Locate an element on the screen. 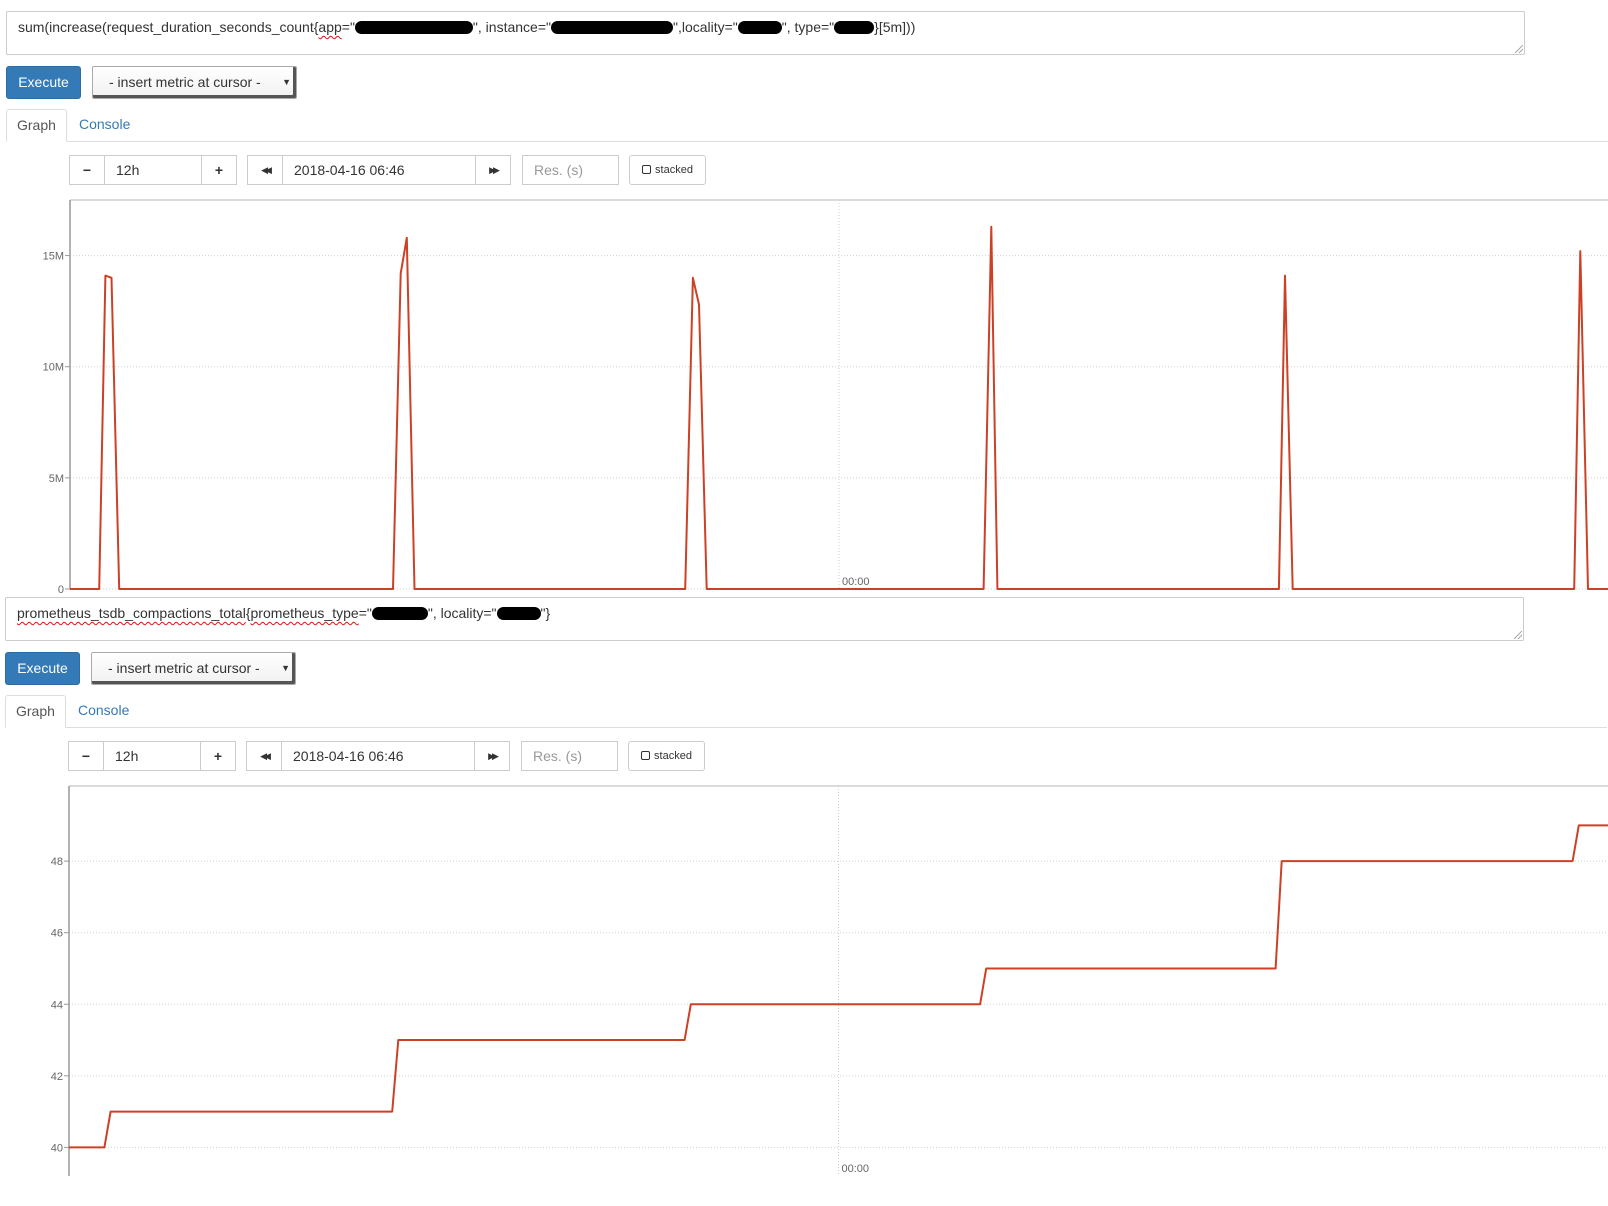  y-tick-label: 40 is located at coordinates (57, 1148).